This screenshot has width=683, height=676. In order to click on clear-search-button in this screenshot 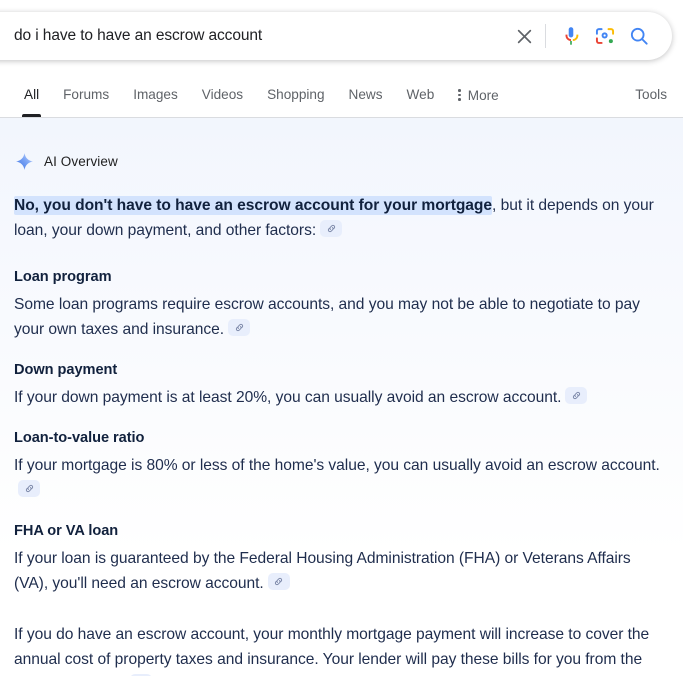, I will do `click(524, 36)`.